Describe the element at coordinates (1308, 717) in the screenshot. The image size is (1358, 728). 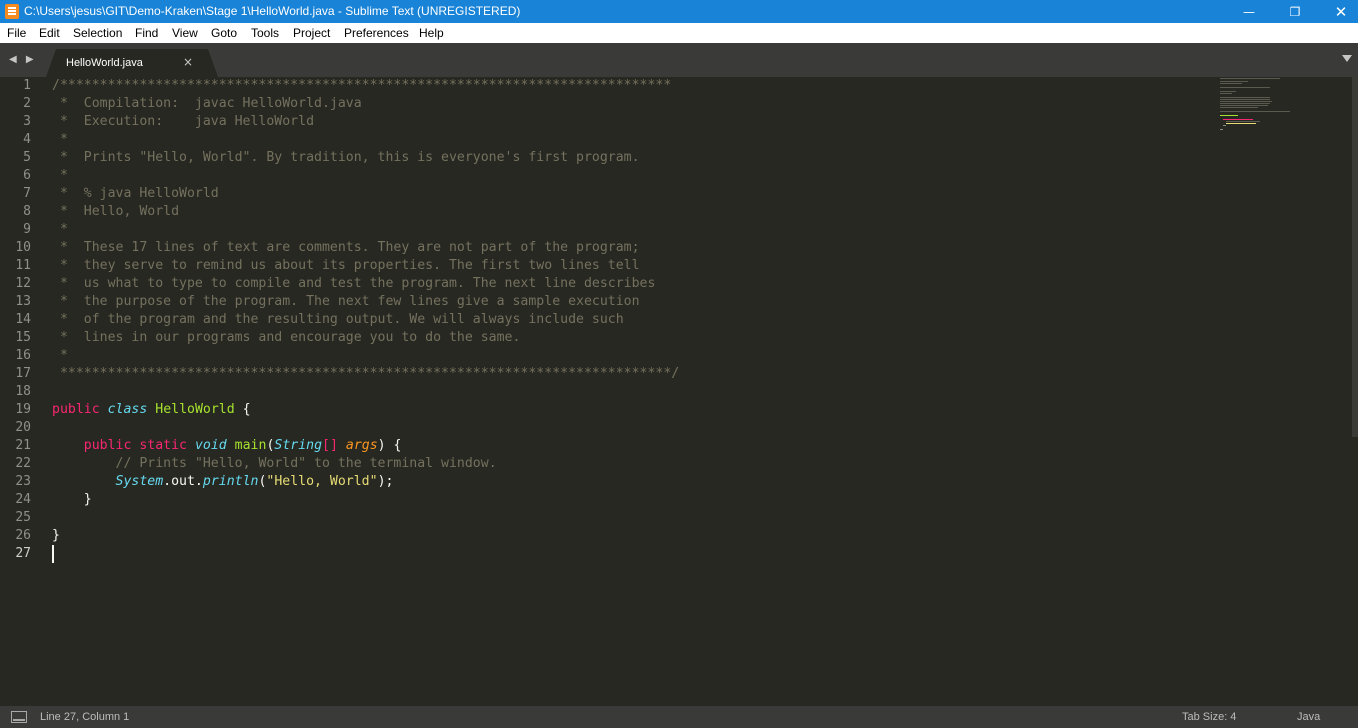
I see `syntax-selector: Java` at that location.